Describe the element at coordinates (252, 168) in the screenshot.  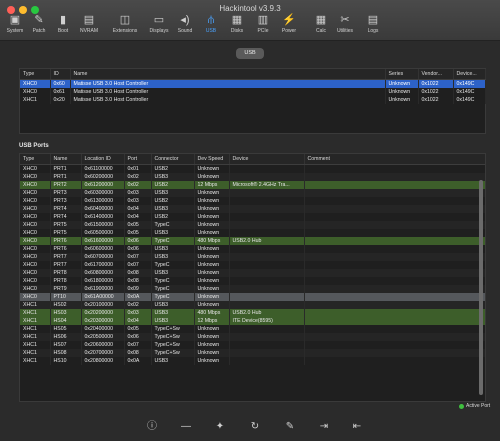
I see `port-row: XHC0 PRT1 0x61100000 0x01 USB2 Unknown` at that location.